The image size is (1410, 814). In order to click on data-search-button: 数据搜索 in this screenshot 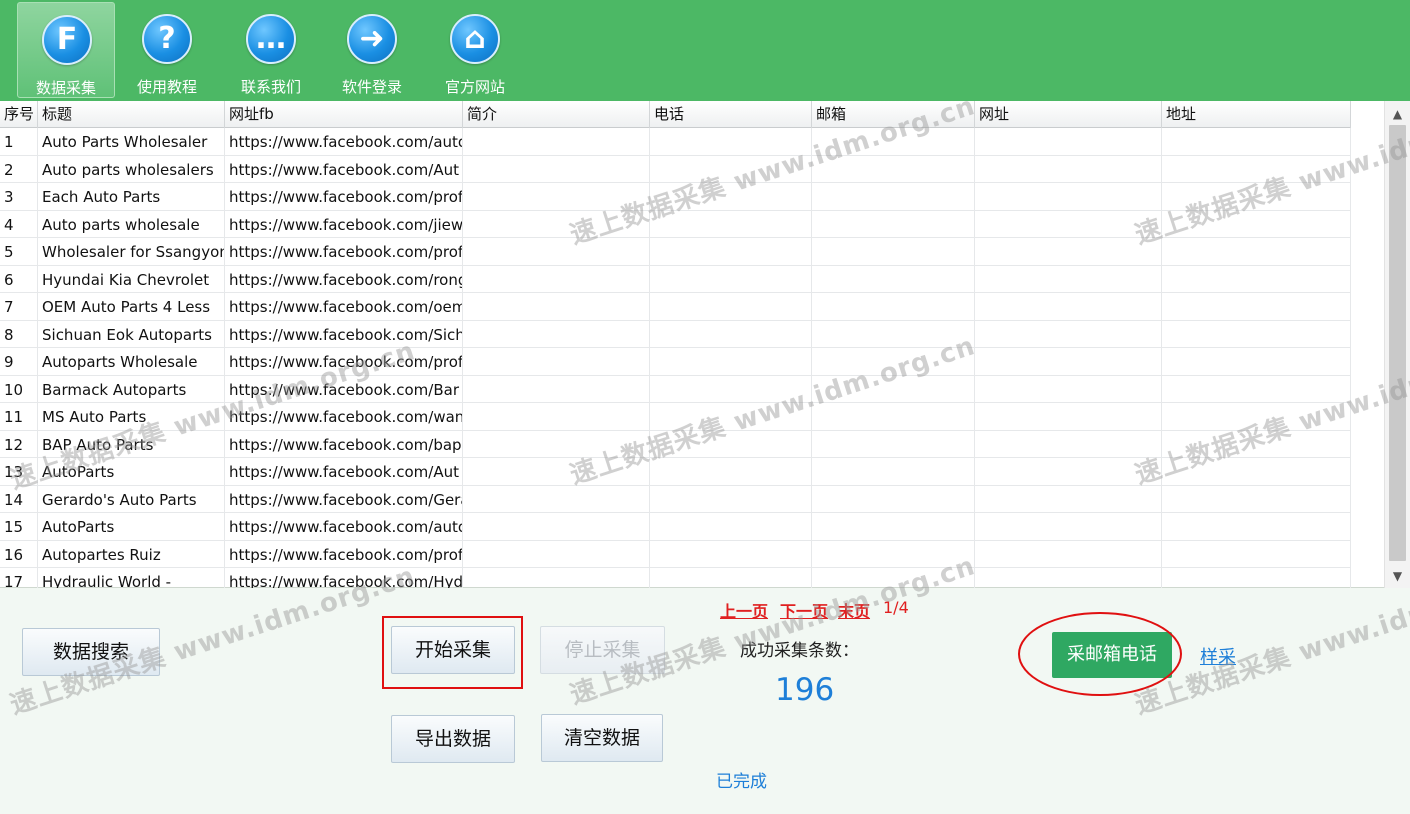, I will do `click(91, 652)`.